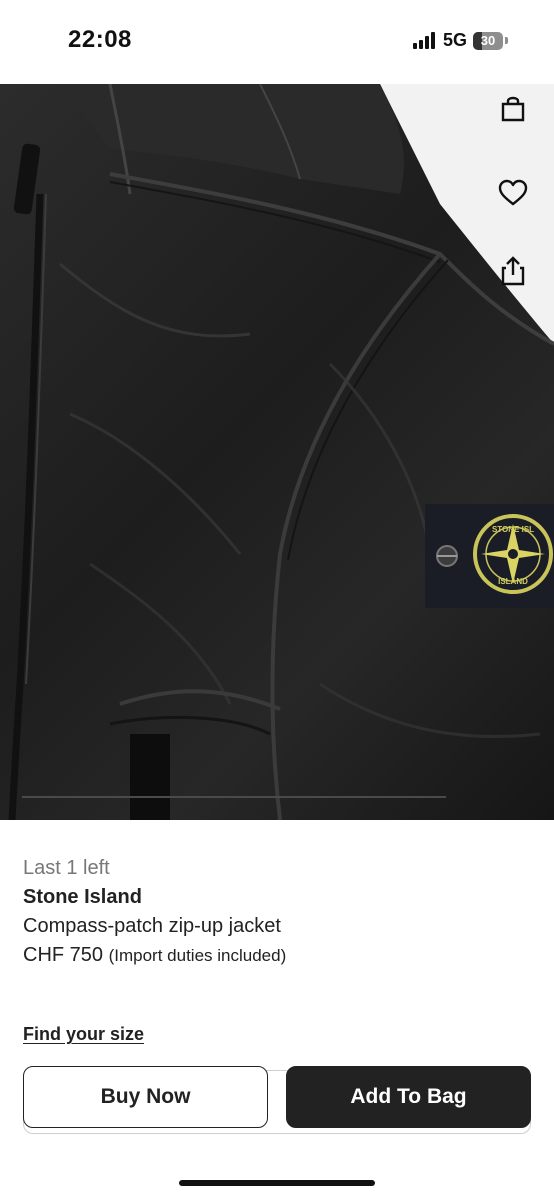 This screenshot has width=554, height=1200. What do you see at coordinates (197, 955) in the screenshot?
I see `price-note: (Import duties included)` at bounding box center [197, 955].